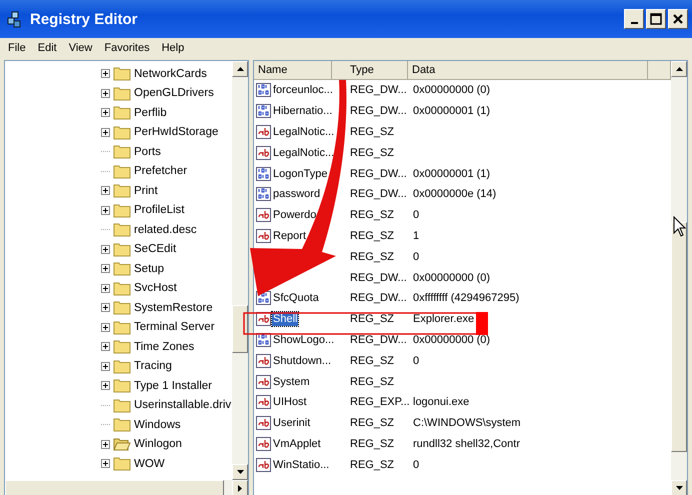 This screenshot has height=495, width=692. What do you see at coordinates (161, 171) in the screenshot?
I see `tree-item: Prefetcher` at bounding box center [161, 171].